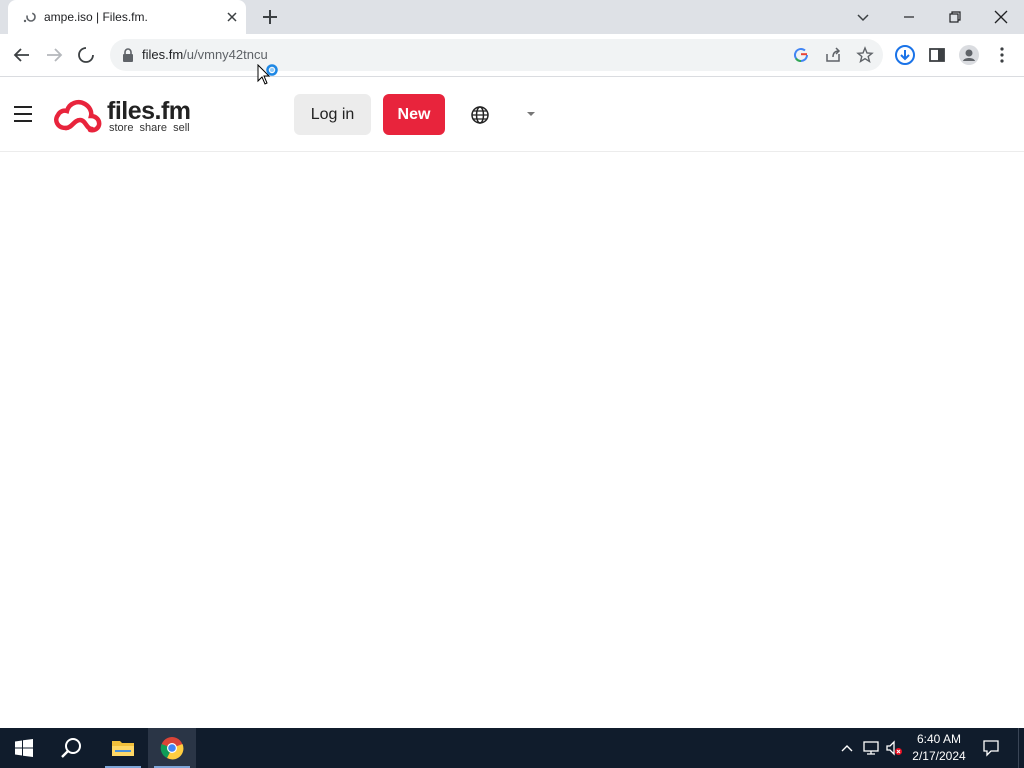 This screenshot has height=768, width=1024. What do you see at coordinates (905, 55) in the screenshot?
I see `download-icon` at bounding box center [905, 55].